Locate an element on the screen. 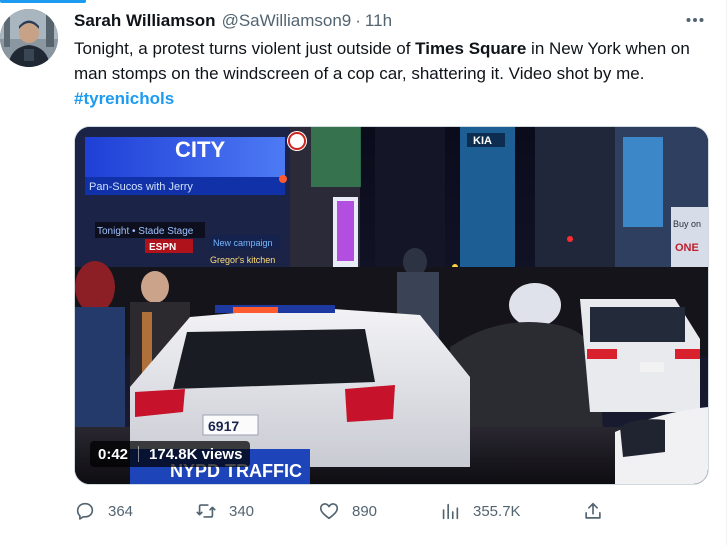  sign-sidebar: Buy on is located at coordinates (687, 224).